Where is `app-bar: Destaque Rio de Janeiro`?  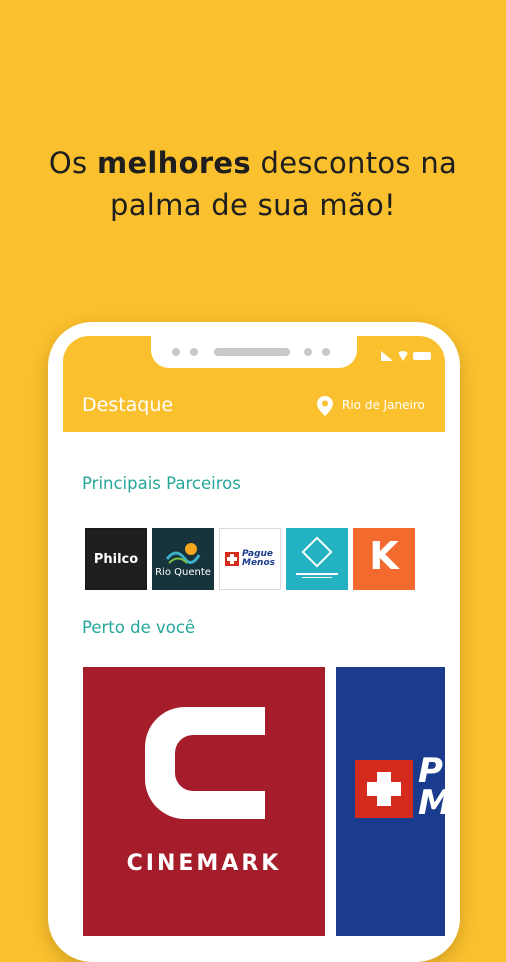
app-bar: Destaque Rio de Janeiro is located at coordinates (254, 384).